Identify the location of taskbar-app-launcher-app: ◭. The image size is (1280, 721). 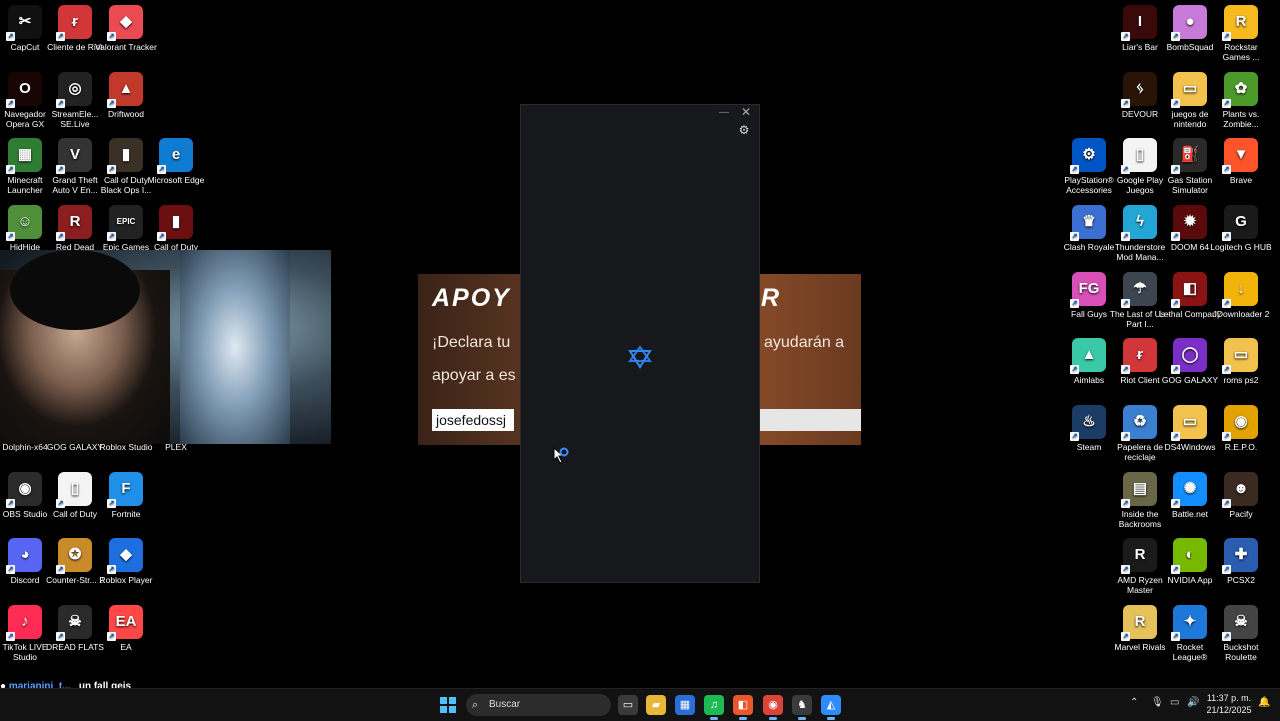
(831, 705).